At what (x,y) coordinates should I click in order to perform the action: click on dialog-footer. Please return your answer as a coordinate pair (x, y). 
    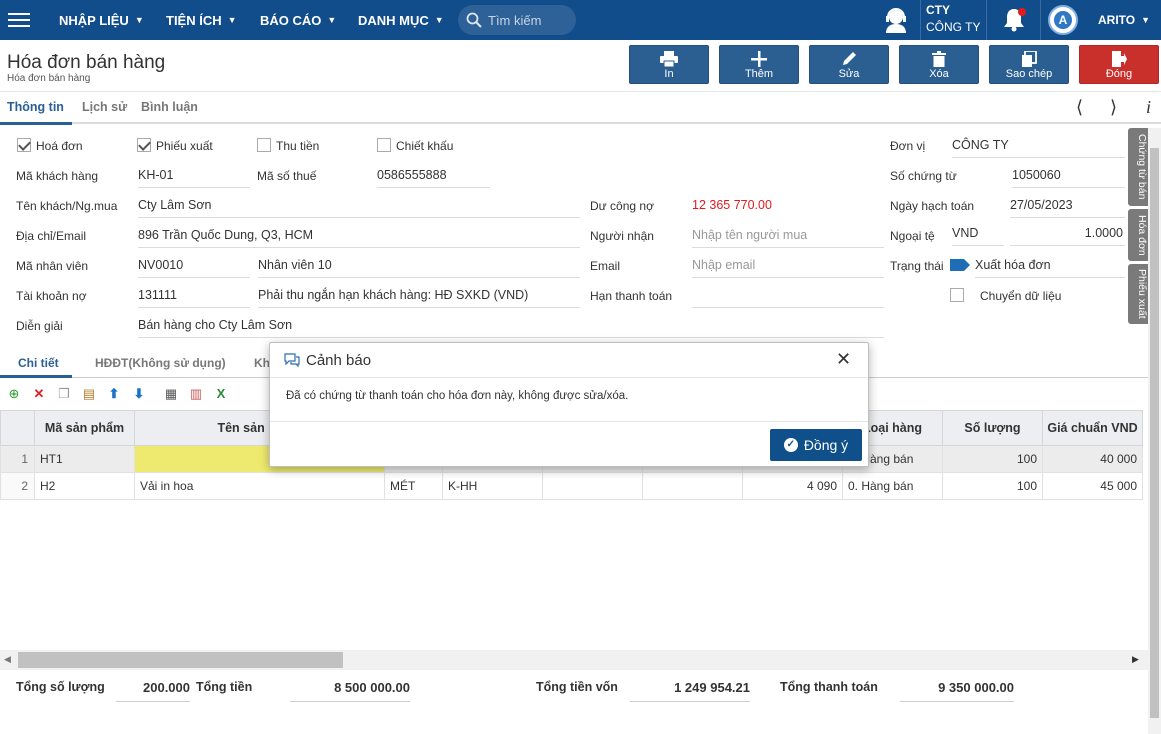
    Looking at the image, I should click on (569, 421).